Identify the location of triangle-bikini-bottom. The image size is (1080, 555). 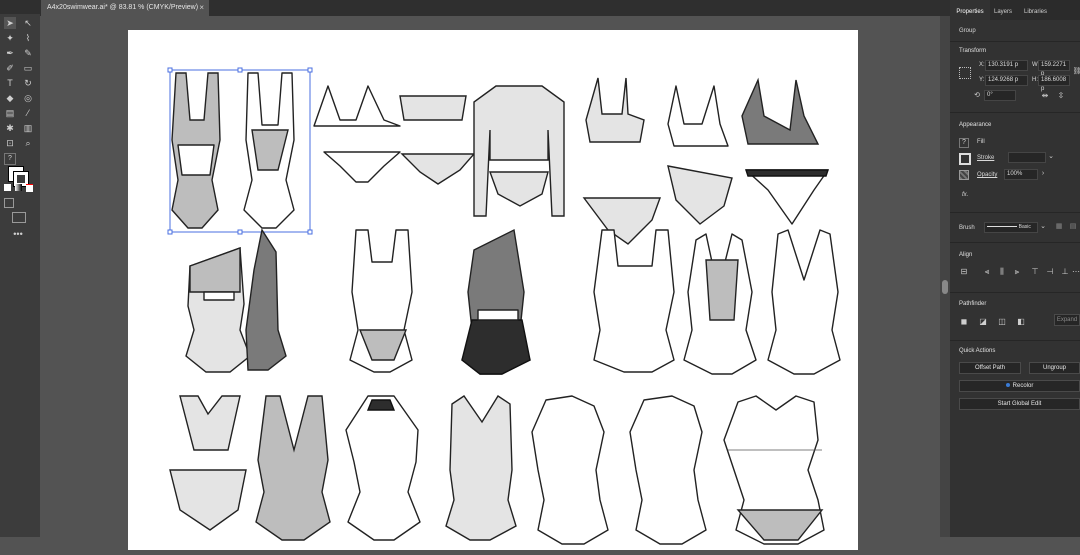
(362, 167).